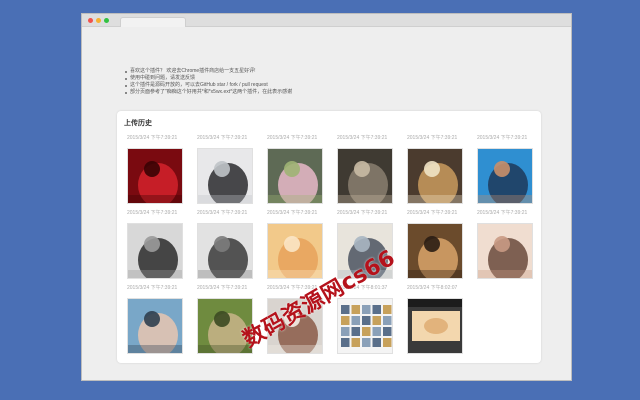 This screenshot has width=640, height=400. Describe the element at coordinates (326, 21) in the screenshot. I see `title-bar` at that location.